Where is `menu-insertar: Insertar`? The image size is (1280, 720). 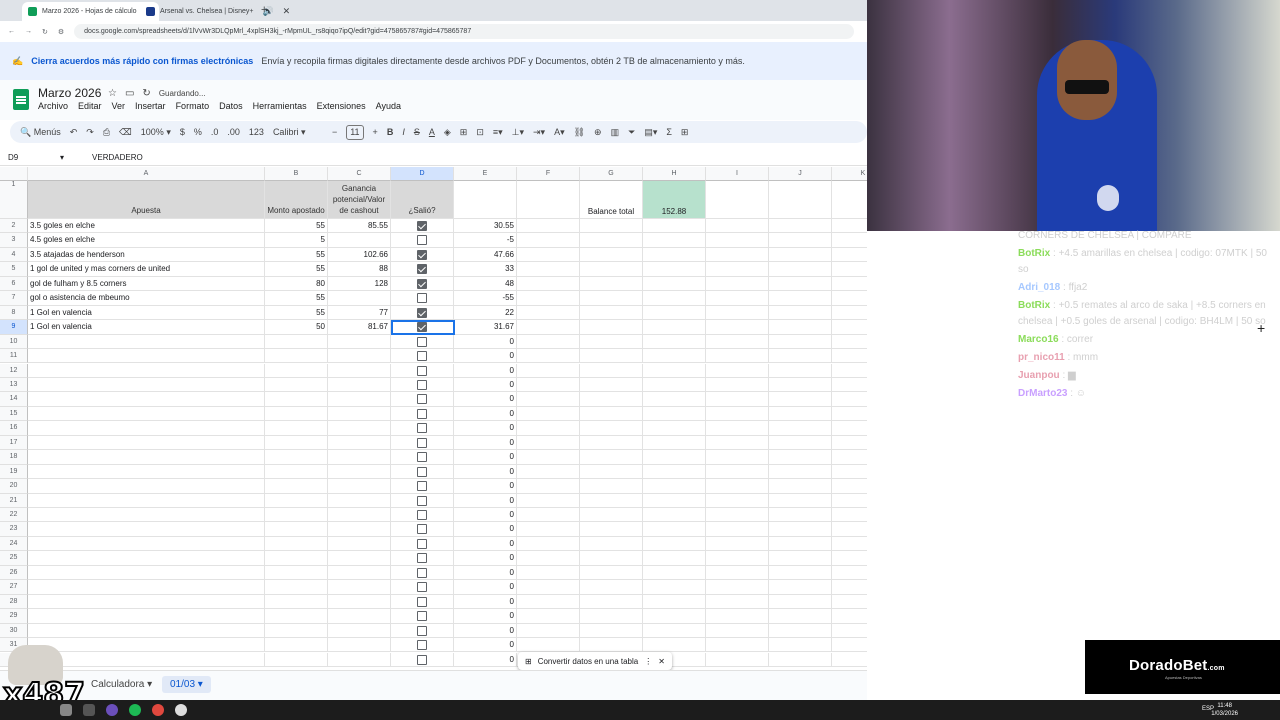 menu-insertar: Insertar is located at coordinates (150, 106).